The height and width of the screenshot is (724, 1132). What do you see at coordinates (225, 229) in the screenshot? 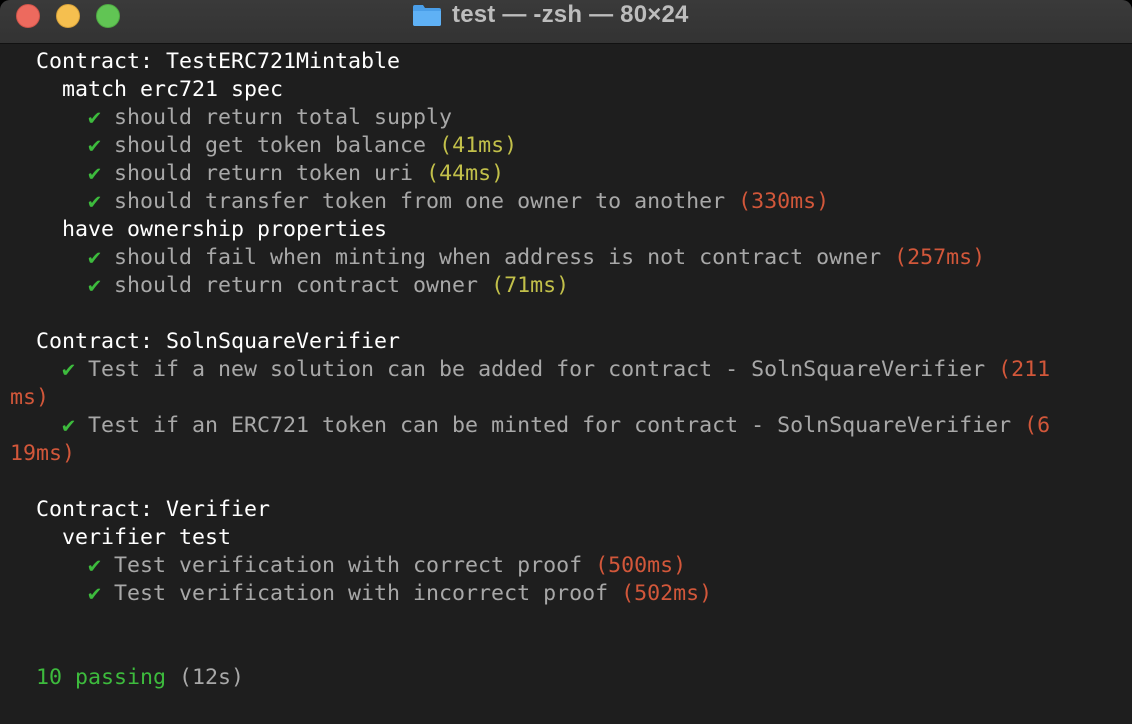
I see `describe-label: have ownership properties` at bounding box center [225, 229].